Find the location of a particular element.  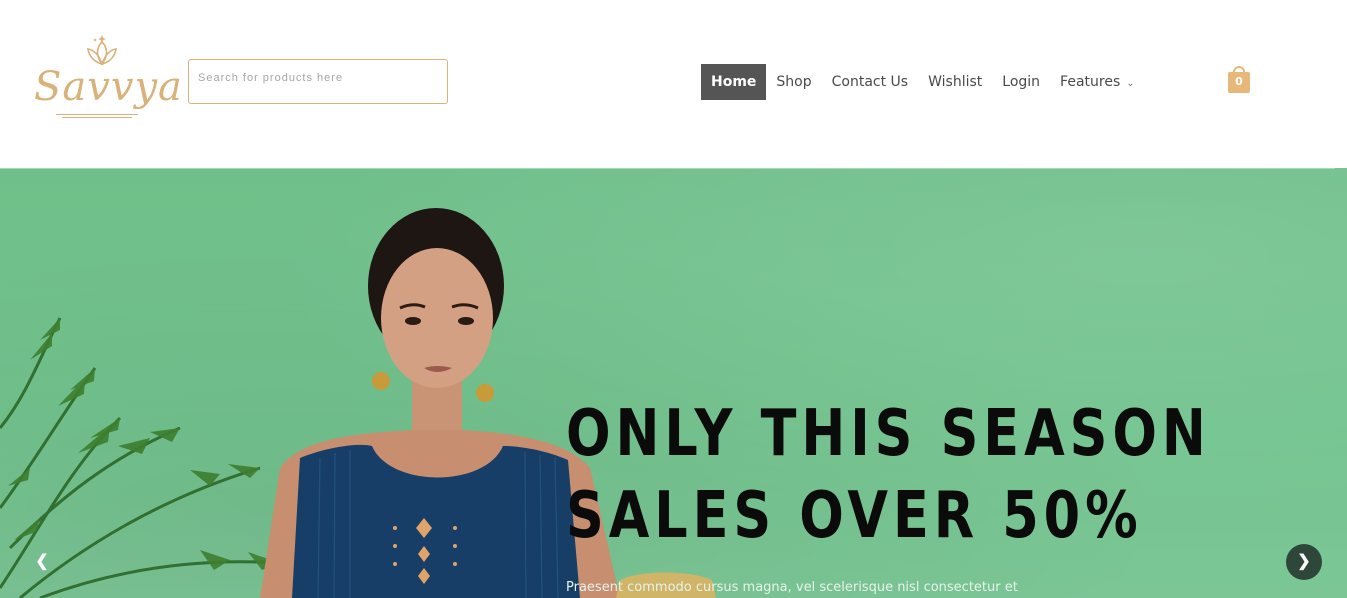

brand-logo: Savvya is located at coordinates (106, 79).